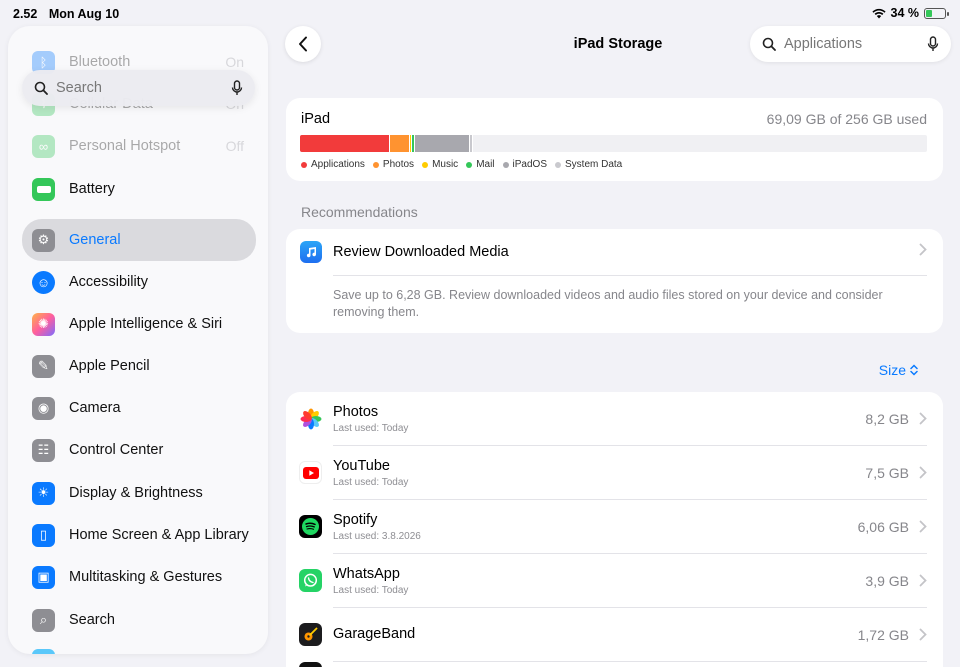  What do you see at coordinates (614, 664) in the screenshot?
I see `app-row-partial` at bounding box center [614, 664].